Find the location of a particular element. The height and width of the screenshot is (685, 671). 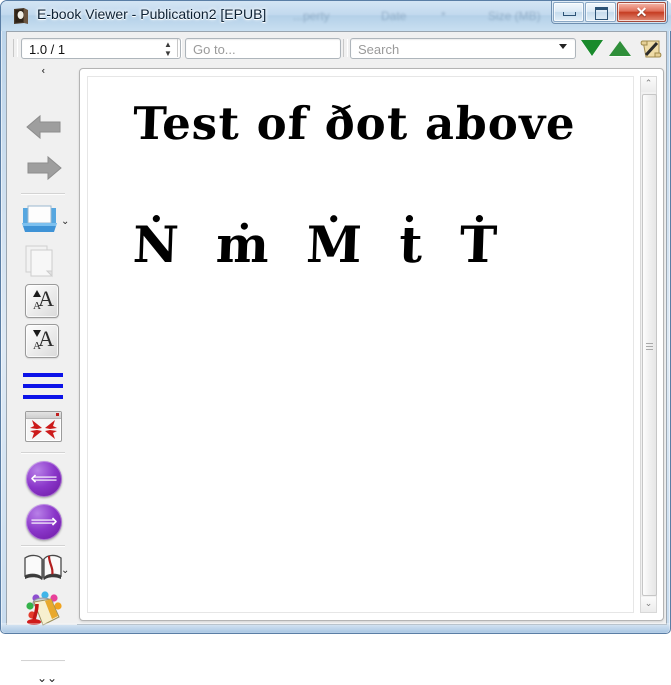

chevron-up-icon: ⌃ is located at coordinates (648, 83).